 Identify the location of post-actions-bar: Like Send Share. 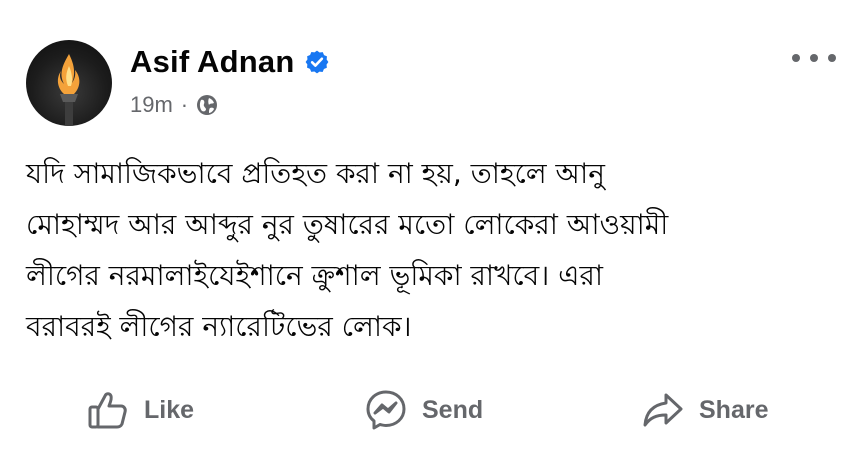
(426, 410).